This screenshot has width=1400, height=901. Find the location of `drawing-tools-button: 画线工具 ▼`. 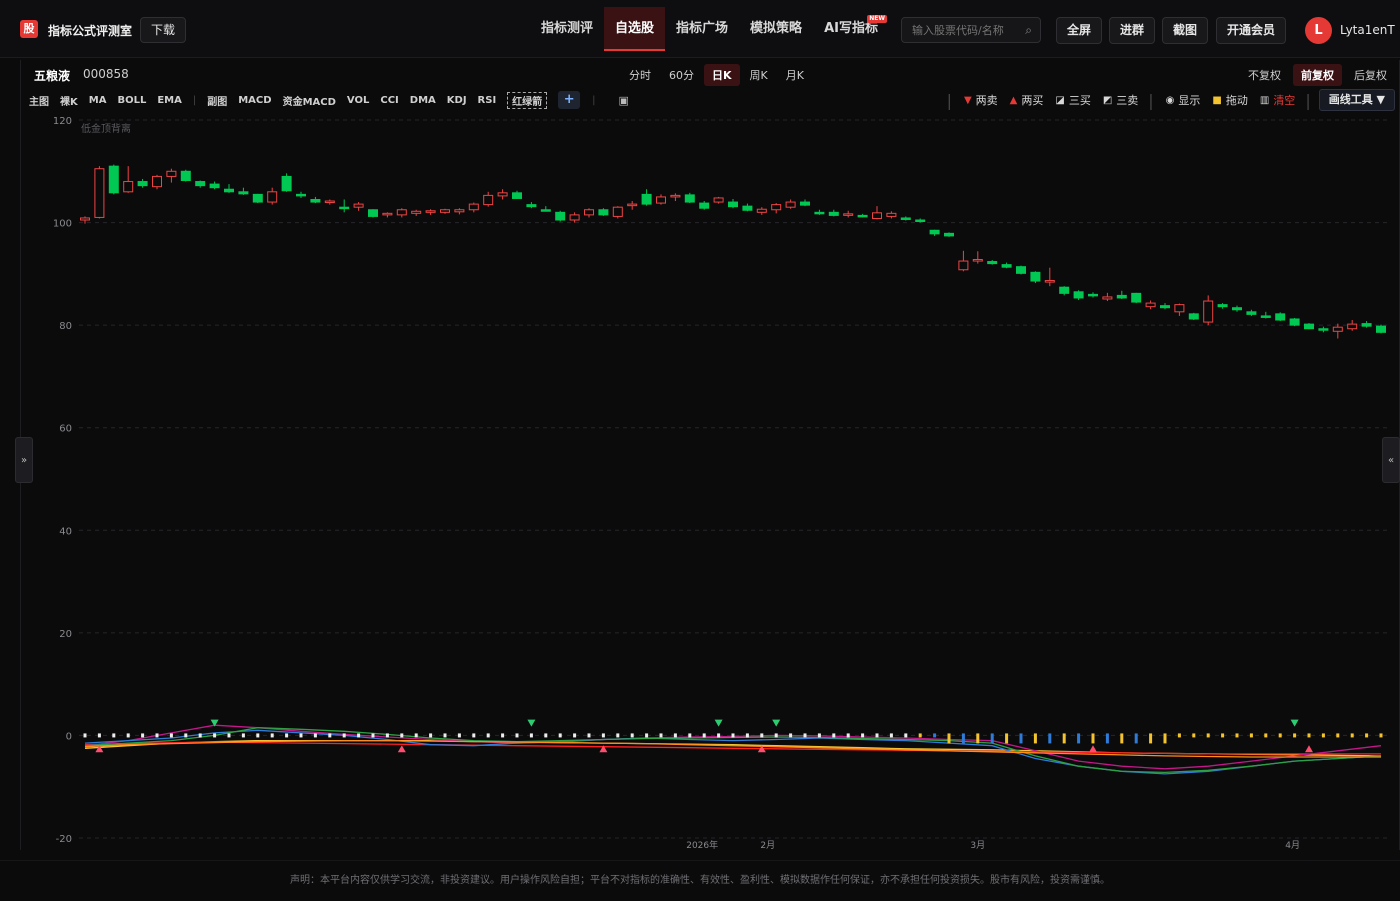

drawing-tools-button: 画线工具 ▼ is located at coordinates (1356, 100).